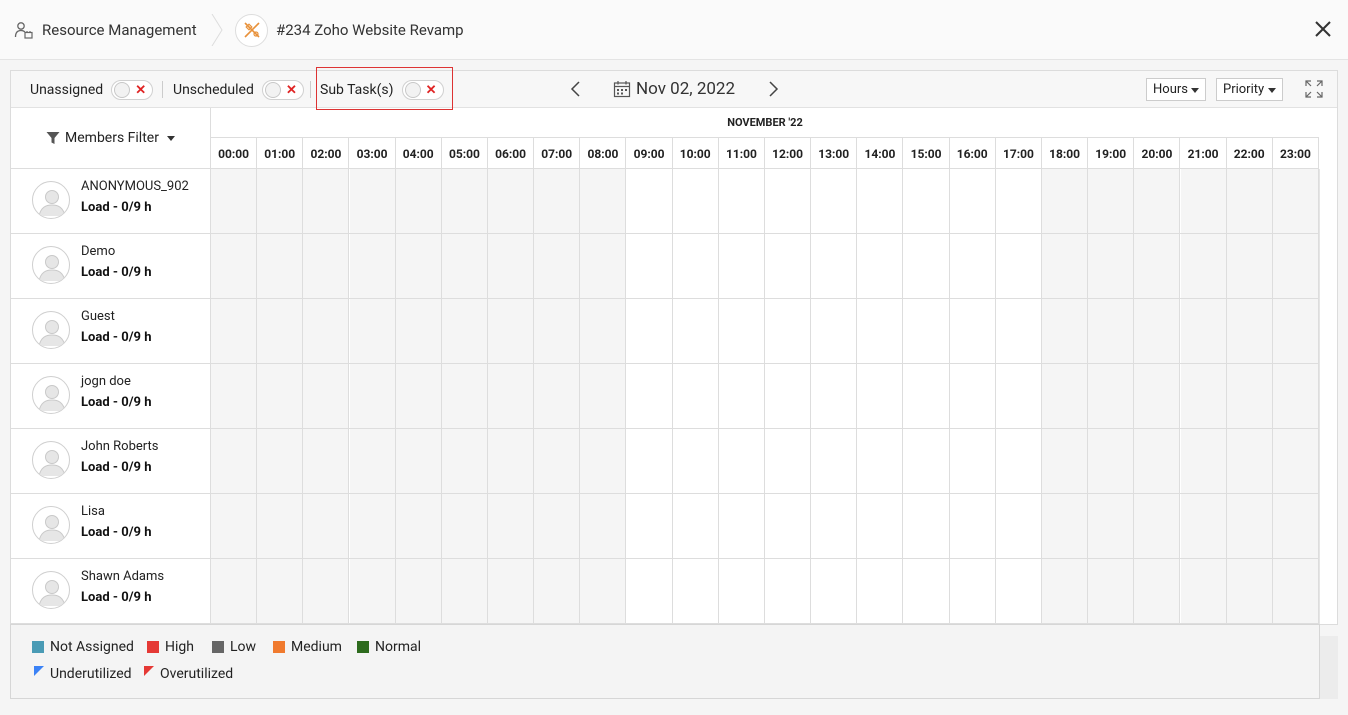 The height and width of the screenshot is (715, 1348). What do you see at coordinates (1323, 29) in the screenshot?
I see `close-icon` at bounding box center [1323, 29].